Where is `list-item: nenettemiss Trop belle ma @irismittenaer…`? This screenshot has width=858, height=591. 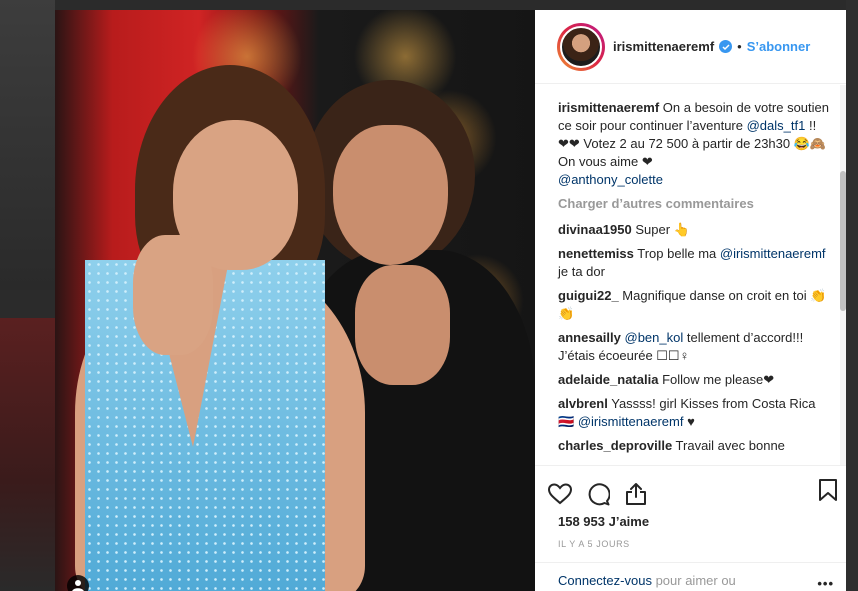
list-item: nenettemiss Trop belle ma @irismittenaer… is located at coordinates (694, 263).